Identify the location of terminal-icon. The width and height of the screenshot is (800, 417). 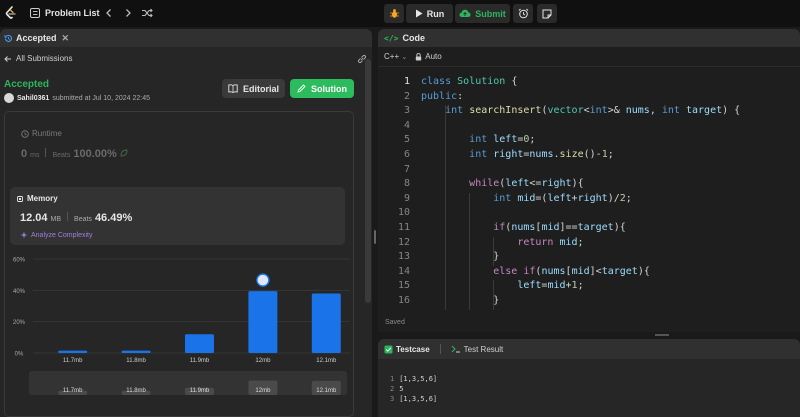
(455, 349).